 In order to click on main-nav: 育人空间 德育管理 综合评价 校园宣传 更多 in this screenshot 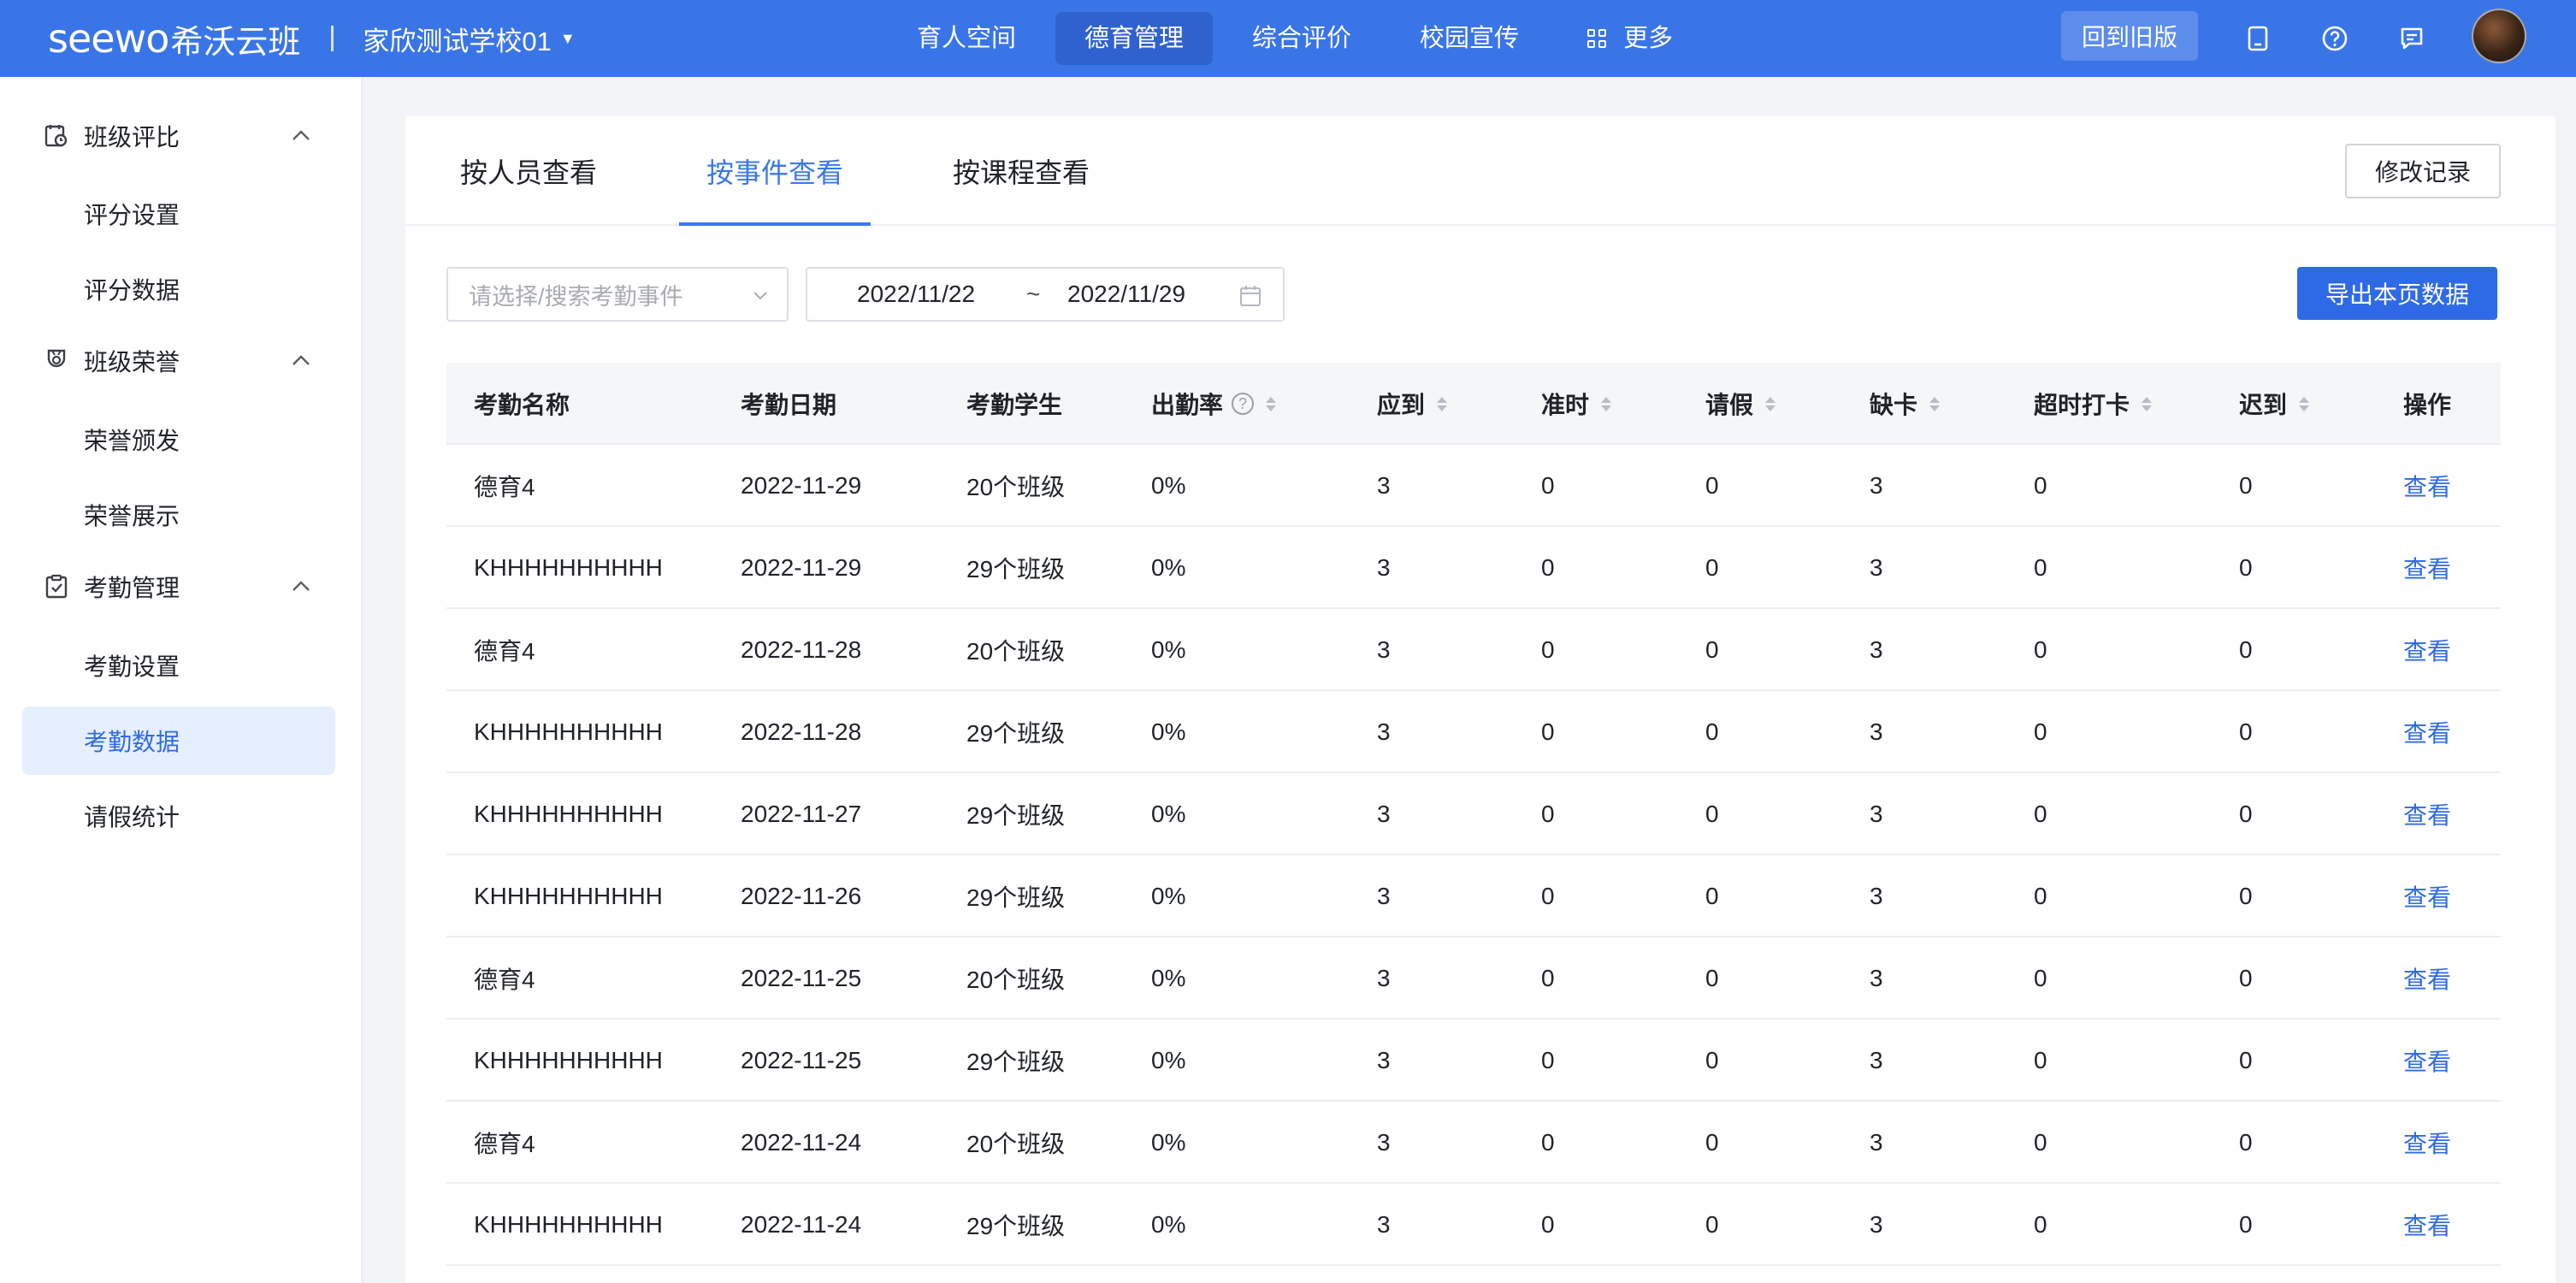, I will do `click(1300, 38)`.